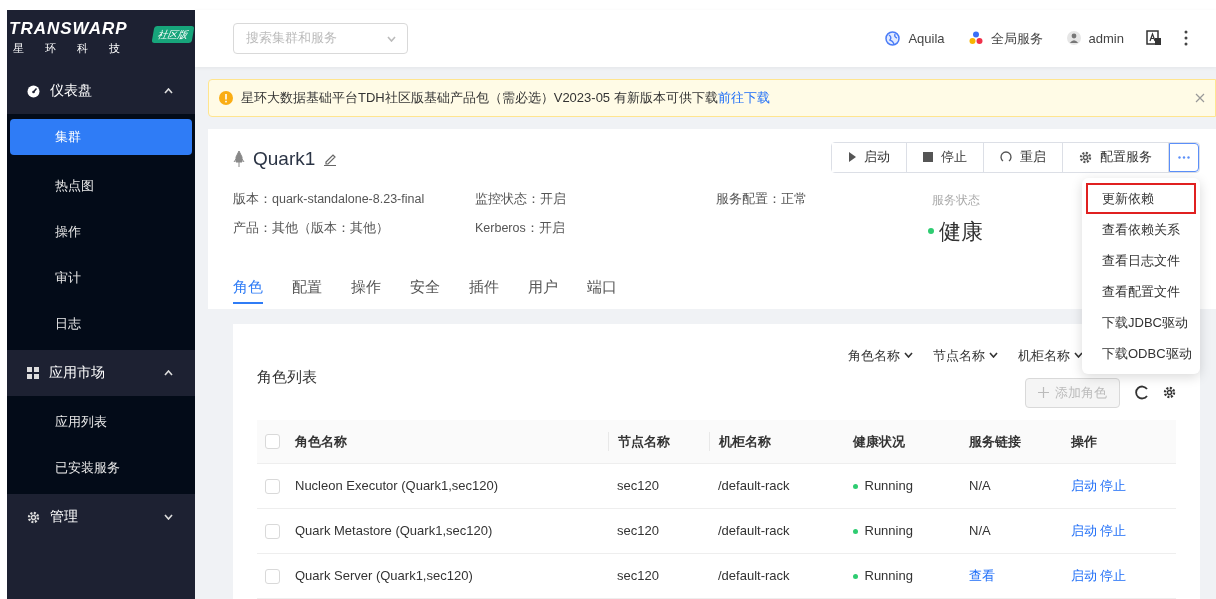 The height and width of the screenshot is (599, 1216). I want to click on filter-dropdown: 机柜名称, so click(1050, 355).